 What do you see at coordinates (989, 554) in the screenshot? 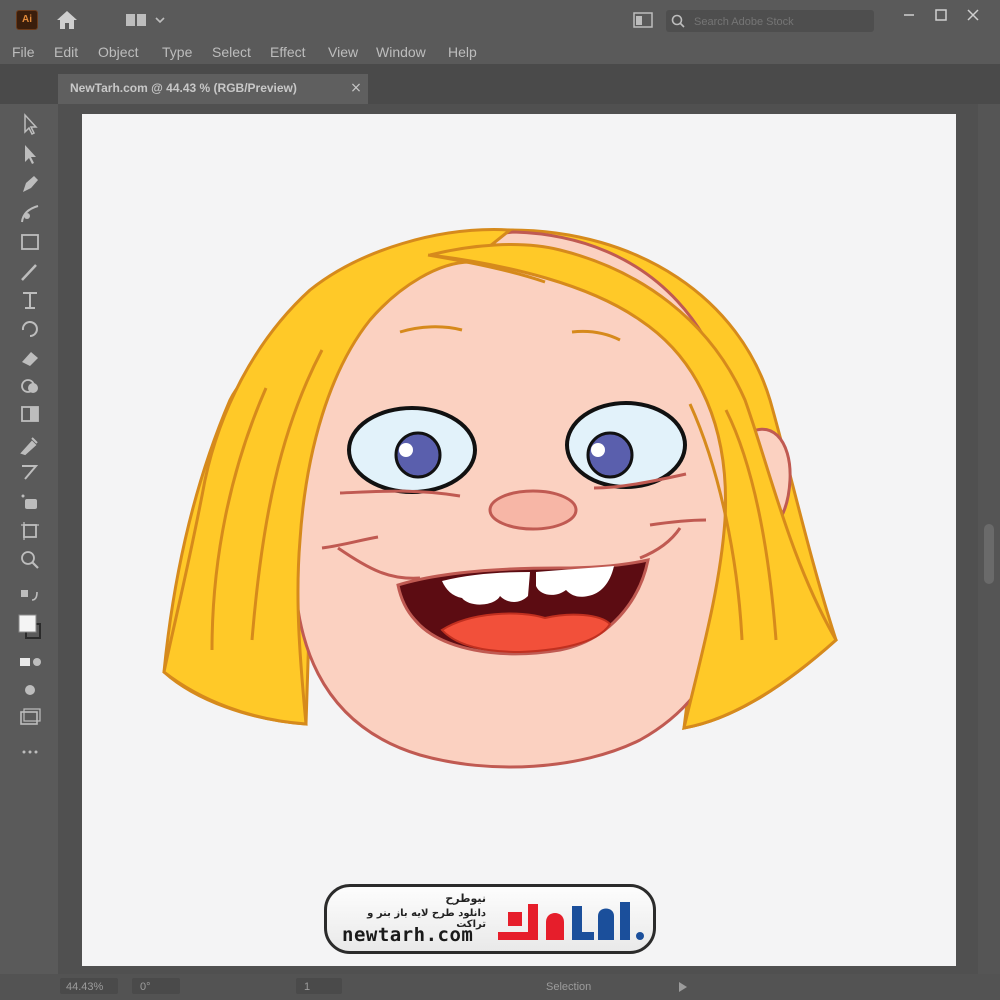
I see `scrollbar-thumb` at bounding box center [989, 554].